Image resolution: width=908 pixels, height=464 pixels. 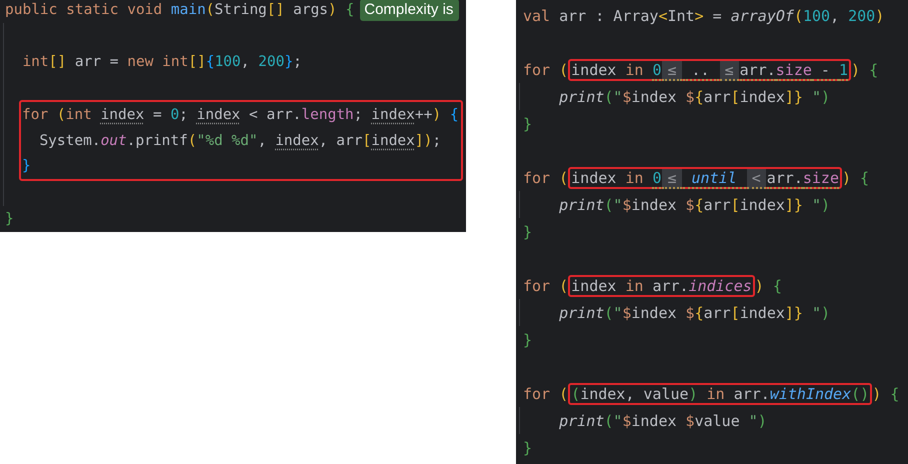 What do you see at coordinates (720, 393) in the screenshot?
I see `highlight-box: (index, value) in arr.withIndex()` at bounding box center [720, 393].